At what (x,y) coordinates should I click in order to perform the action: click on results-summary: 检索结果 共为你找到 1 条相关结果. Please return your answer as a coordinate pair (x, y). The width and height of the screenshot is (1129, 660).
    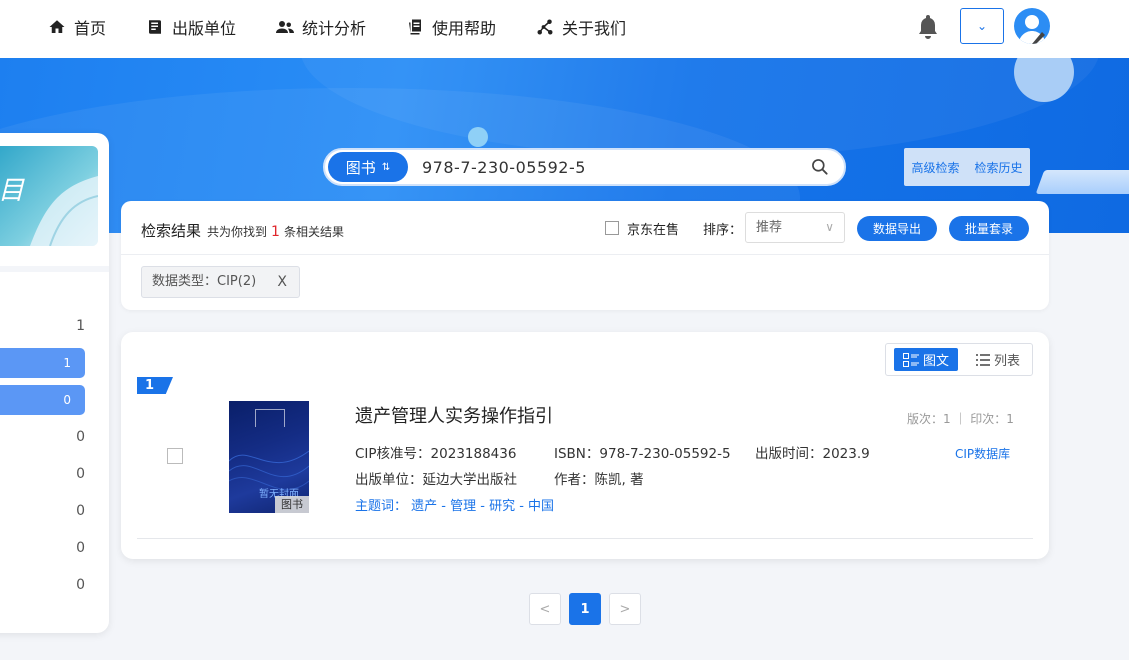
    Looking at the image, I should click on (242, 230).